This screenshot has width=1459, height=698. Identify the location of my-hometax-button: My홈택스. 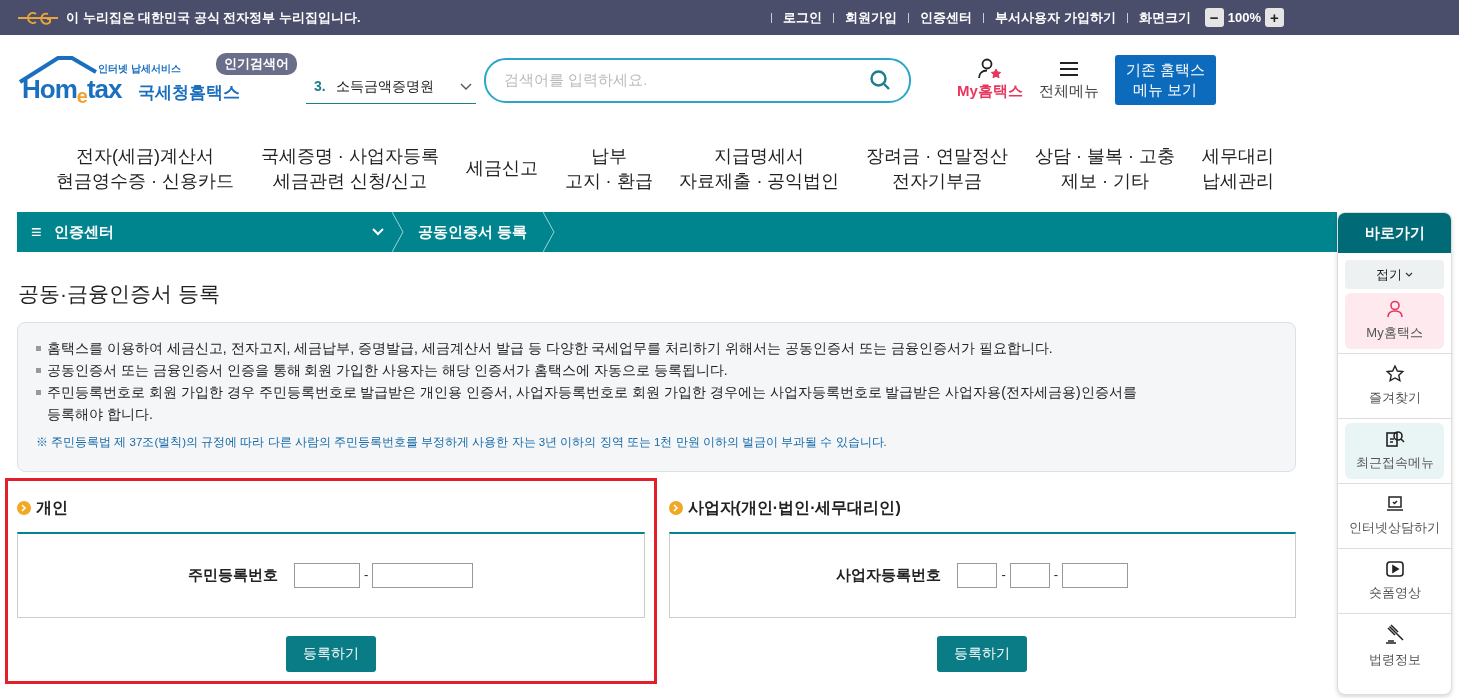
(990, 80).